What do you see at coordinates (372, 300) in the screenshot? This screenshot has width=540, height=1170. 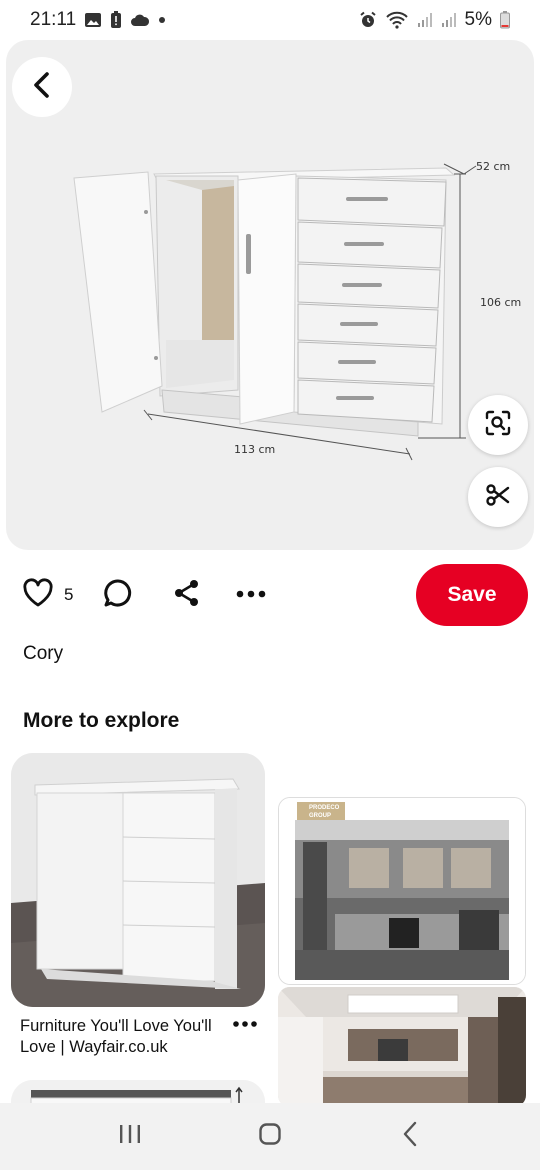 I see `drawers` at bounding box center [372, 300].